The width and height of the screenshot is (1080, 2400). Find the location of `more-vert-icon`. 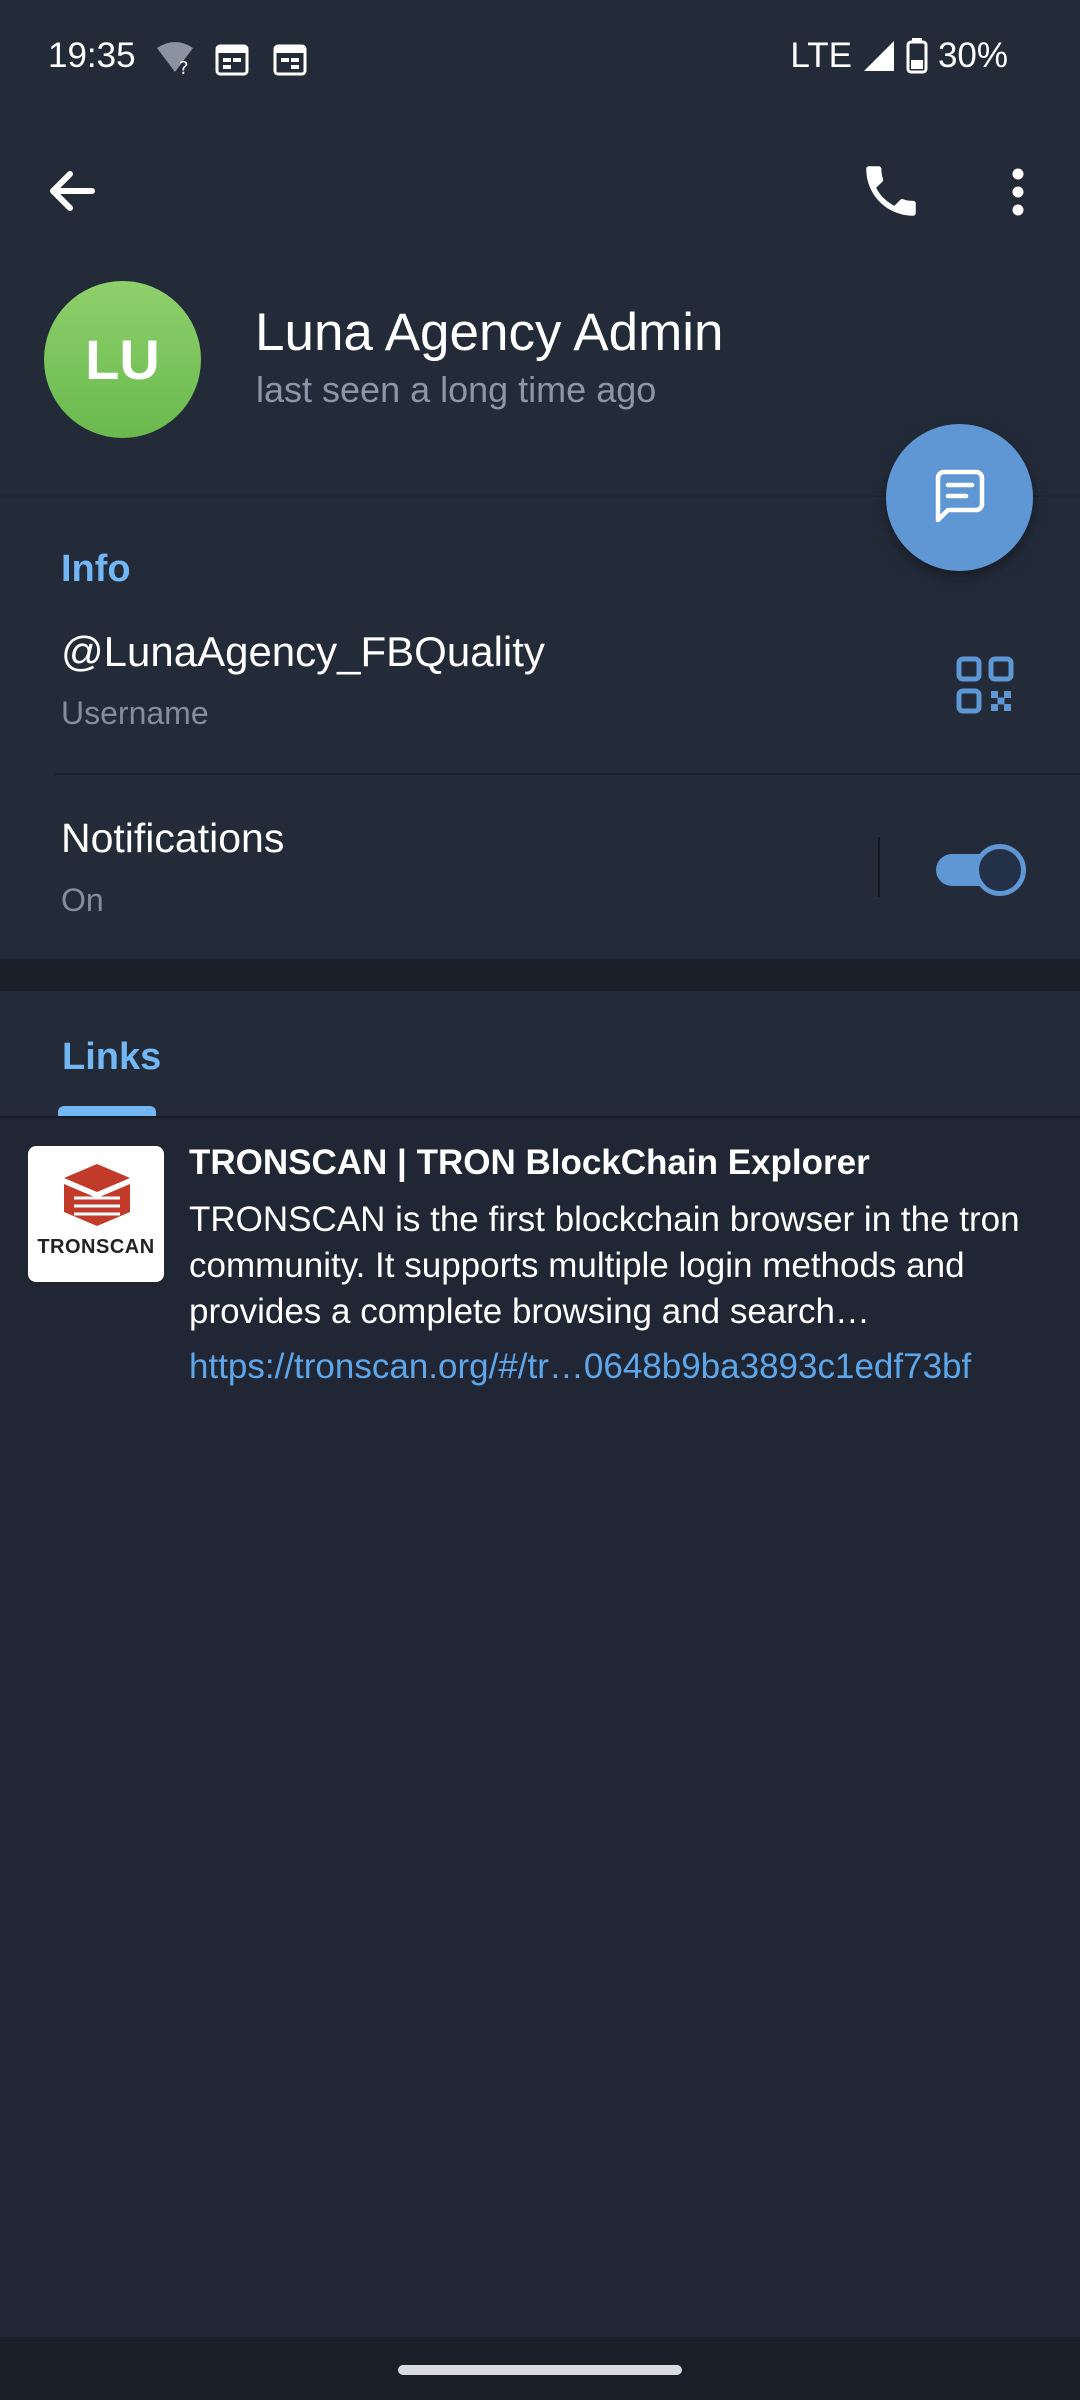

more-vert-icon is located at coordinates (1018, 192).